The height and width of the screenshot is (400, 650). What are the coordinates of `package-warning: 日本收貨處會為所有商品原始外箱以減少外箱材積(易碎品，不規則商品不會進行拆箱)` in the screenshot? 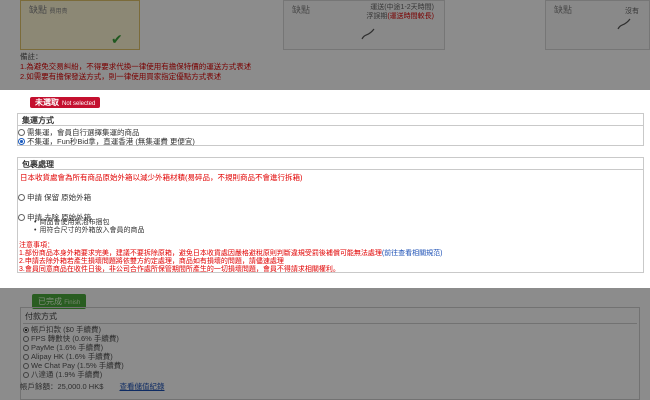 It's located at (161, 177).